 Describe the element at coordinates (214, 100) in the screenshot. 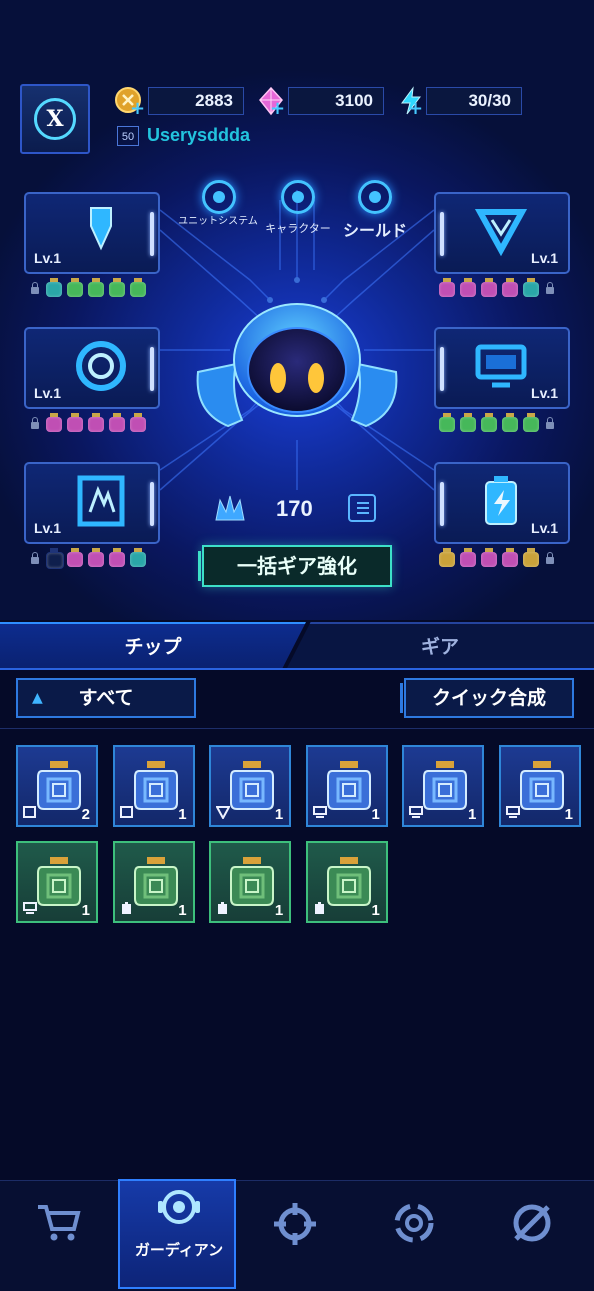

I see `gold-value: 2883` at that location.